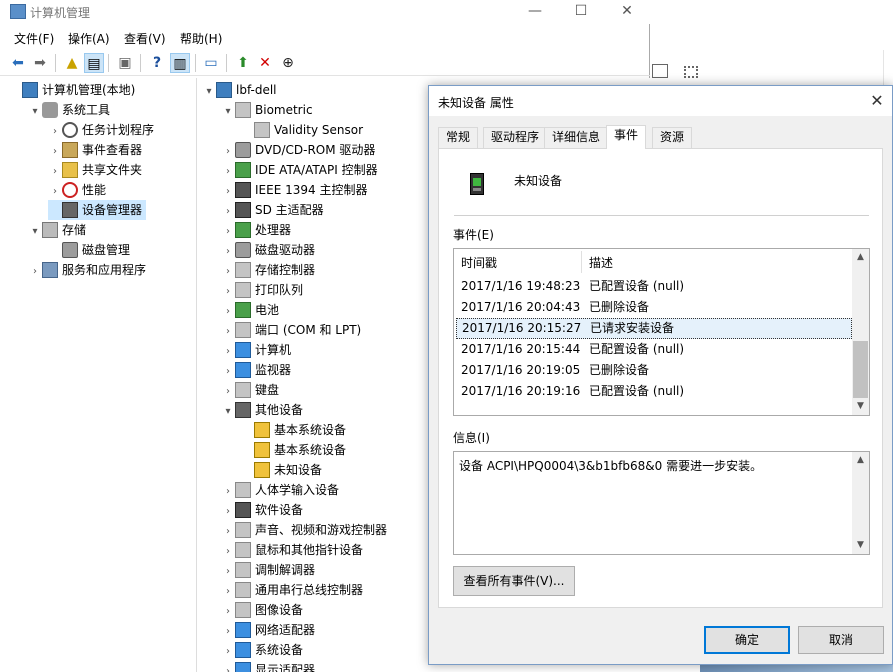  What do you see at coordinates (40, 63) in the screenshot?
I see `forward-icon: ➡` at bounding box center [40, 63].